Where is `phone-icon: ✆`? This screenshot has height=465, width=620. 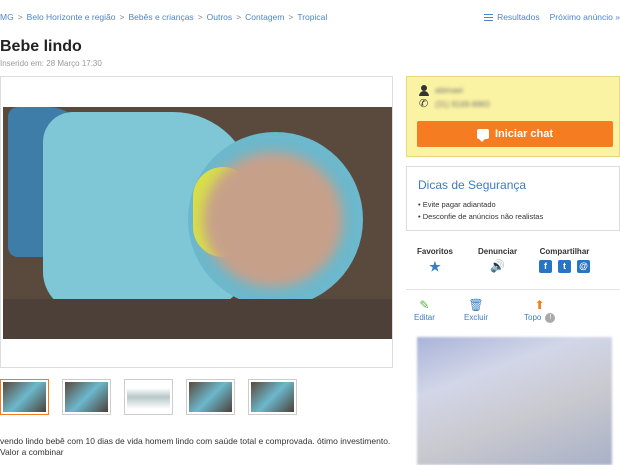
phone-icon: ✆ is located at coordinates (424, 104).